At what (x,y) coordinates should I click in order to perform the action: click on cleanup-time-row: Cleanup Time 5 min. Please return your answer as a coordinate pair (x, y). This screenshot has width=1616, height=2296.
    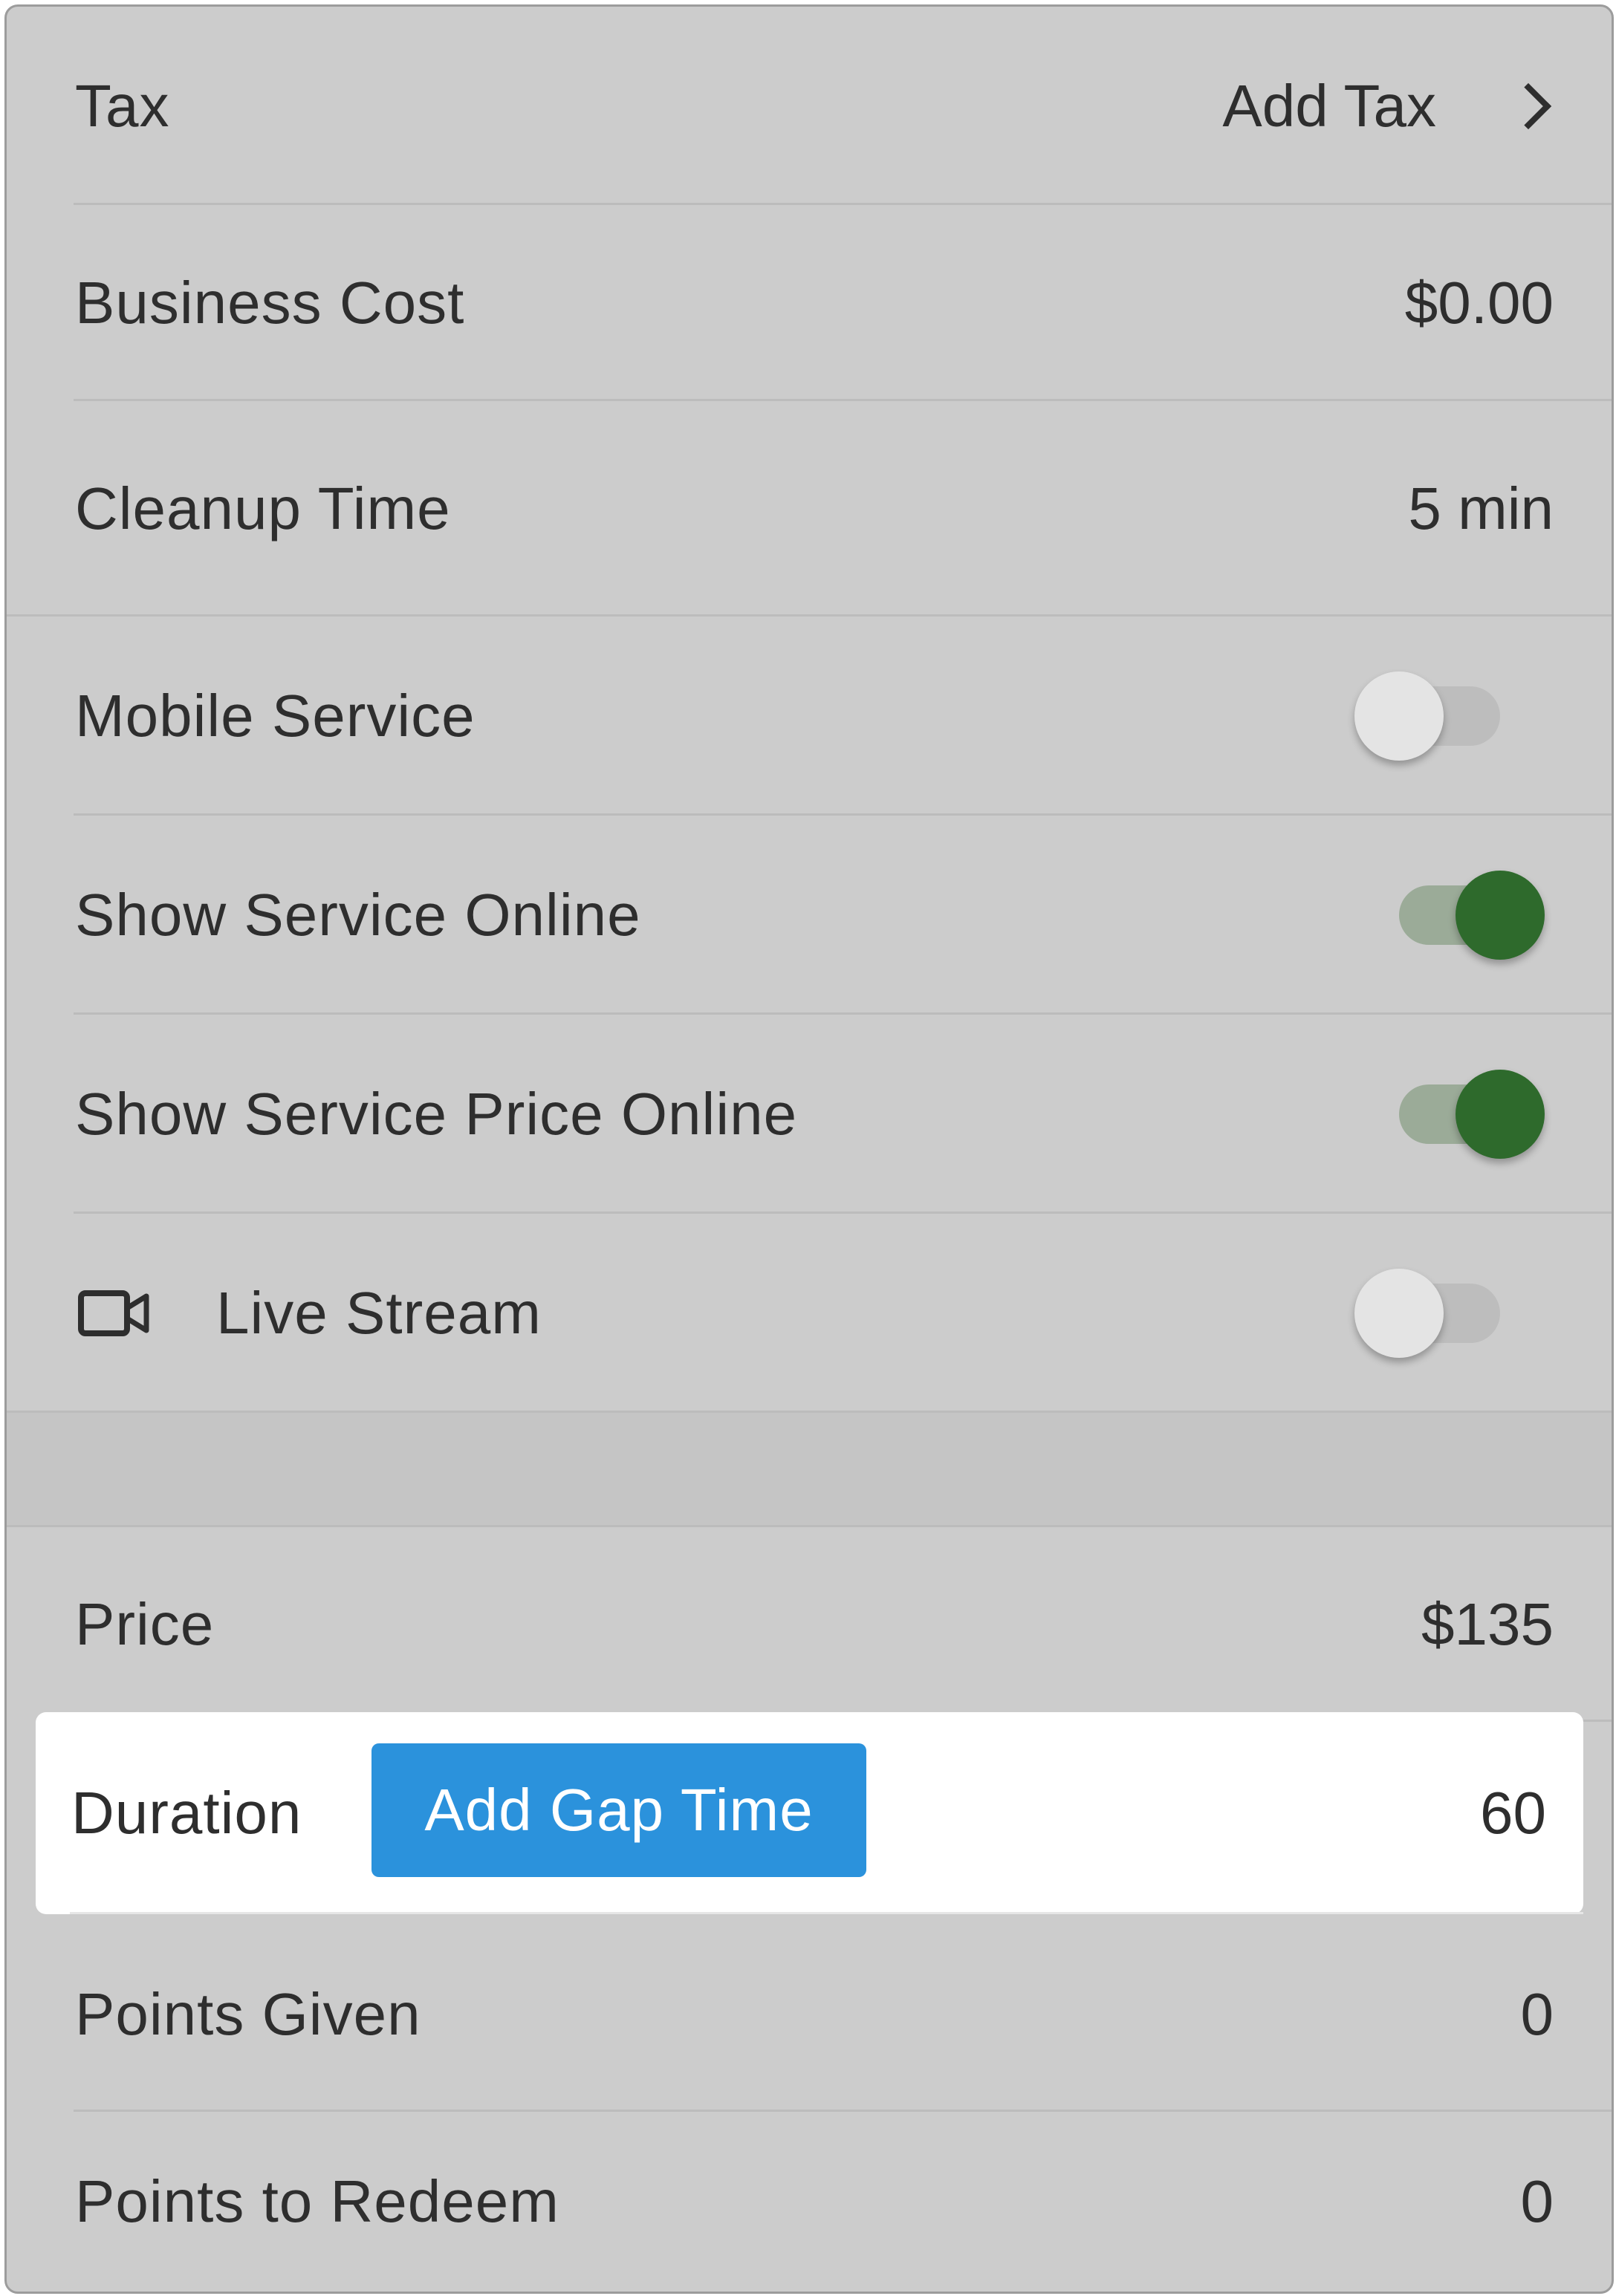
    Looking at the image, I should click on (809, 509).